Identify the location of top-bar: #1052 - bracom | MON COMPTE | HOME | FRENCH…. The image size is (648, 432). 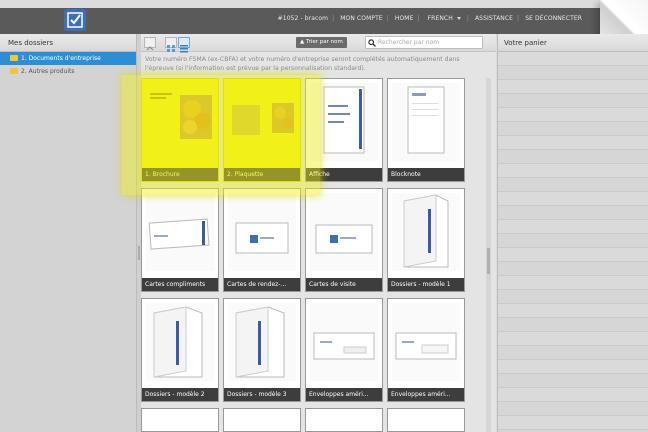
(324, 21).